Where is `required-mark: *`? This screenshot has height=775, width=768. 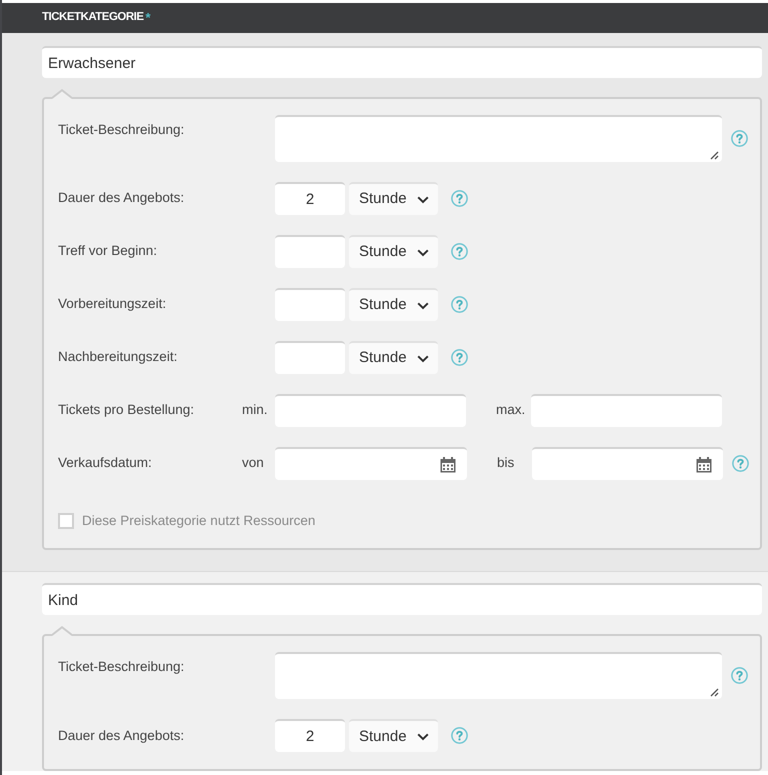
required-mark: * is located at coordinates (148, 18).